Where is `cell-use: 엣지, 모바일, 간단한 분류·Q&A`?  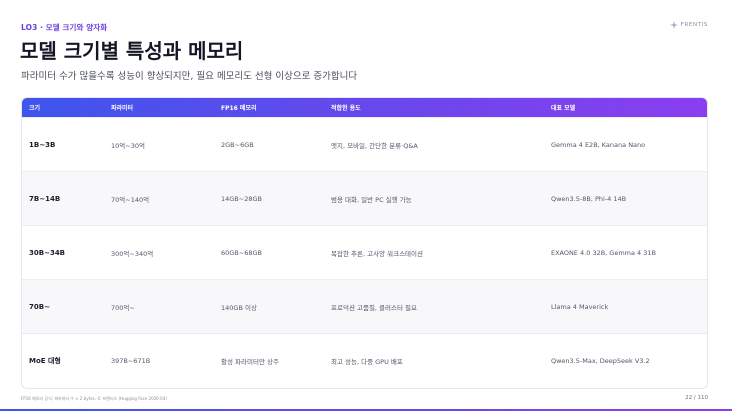 cell-use: 엣지, 모바일, 간단한 분류·Q&A is located at coordinates (374, 145).